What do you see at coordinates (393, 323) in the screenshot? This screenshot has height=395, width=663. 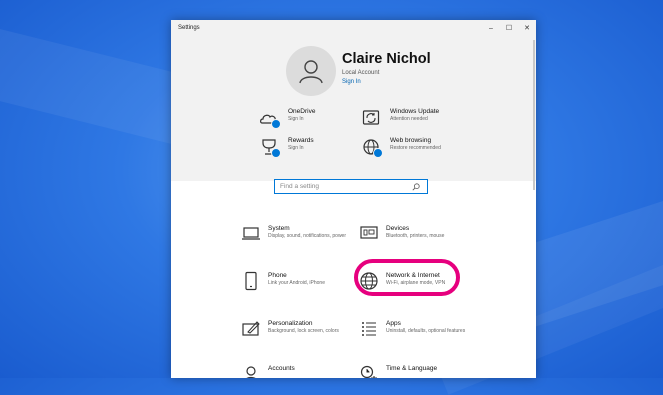 I see `category-title: Apps` at bounding box center [393, 323].